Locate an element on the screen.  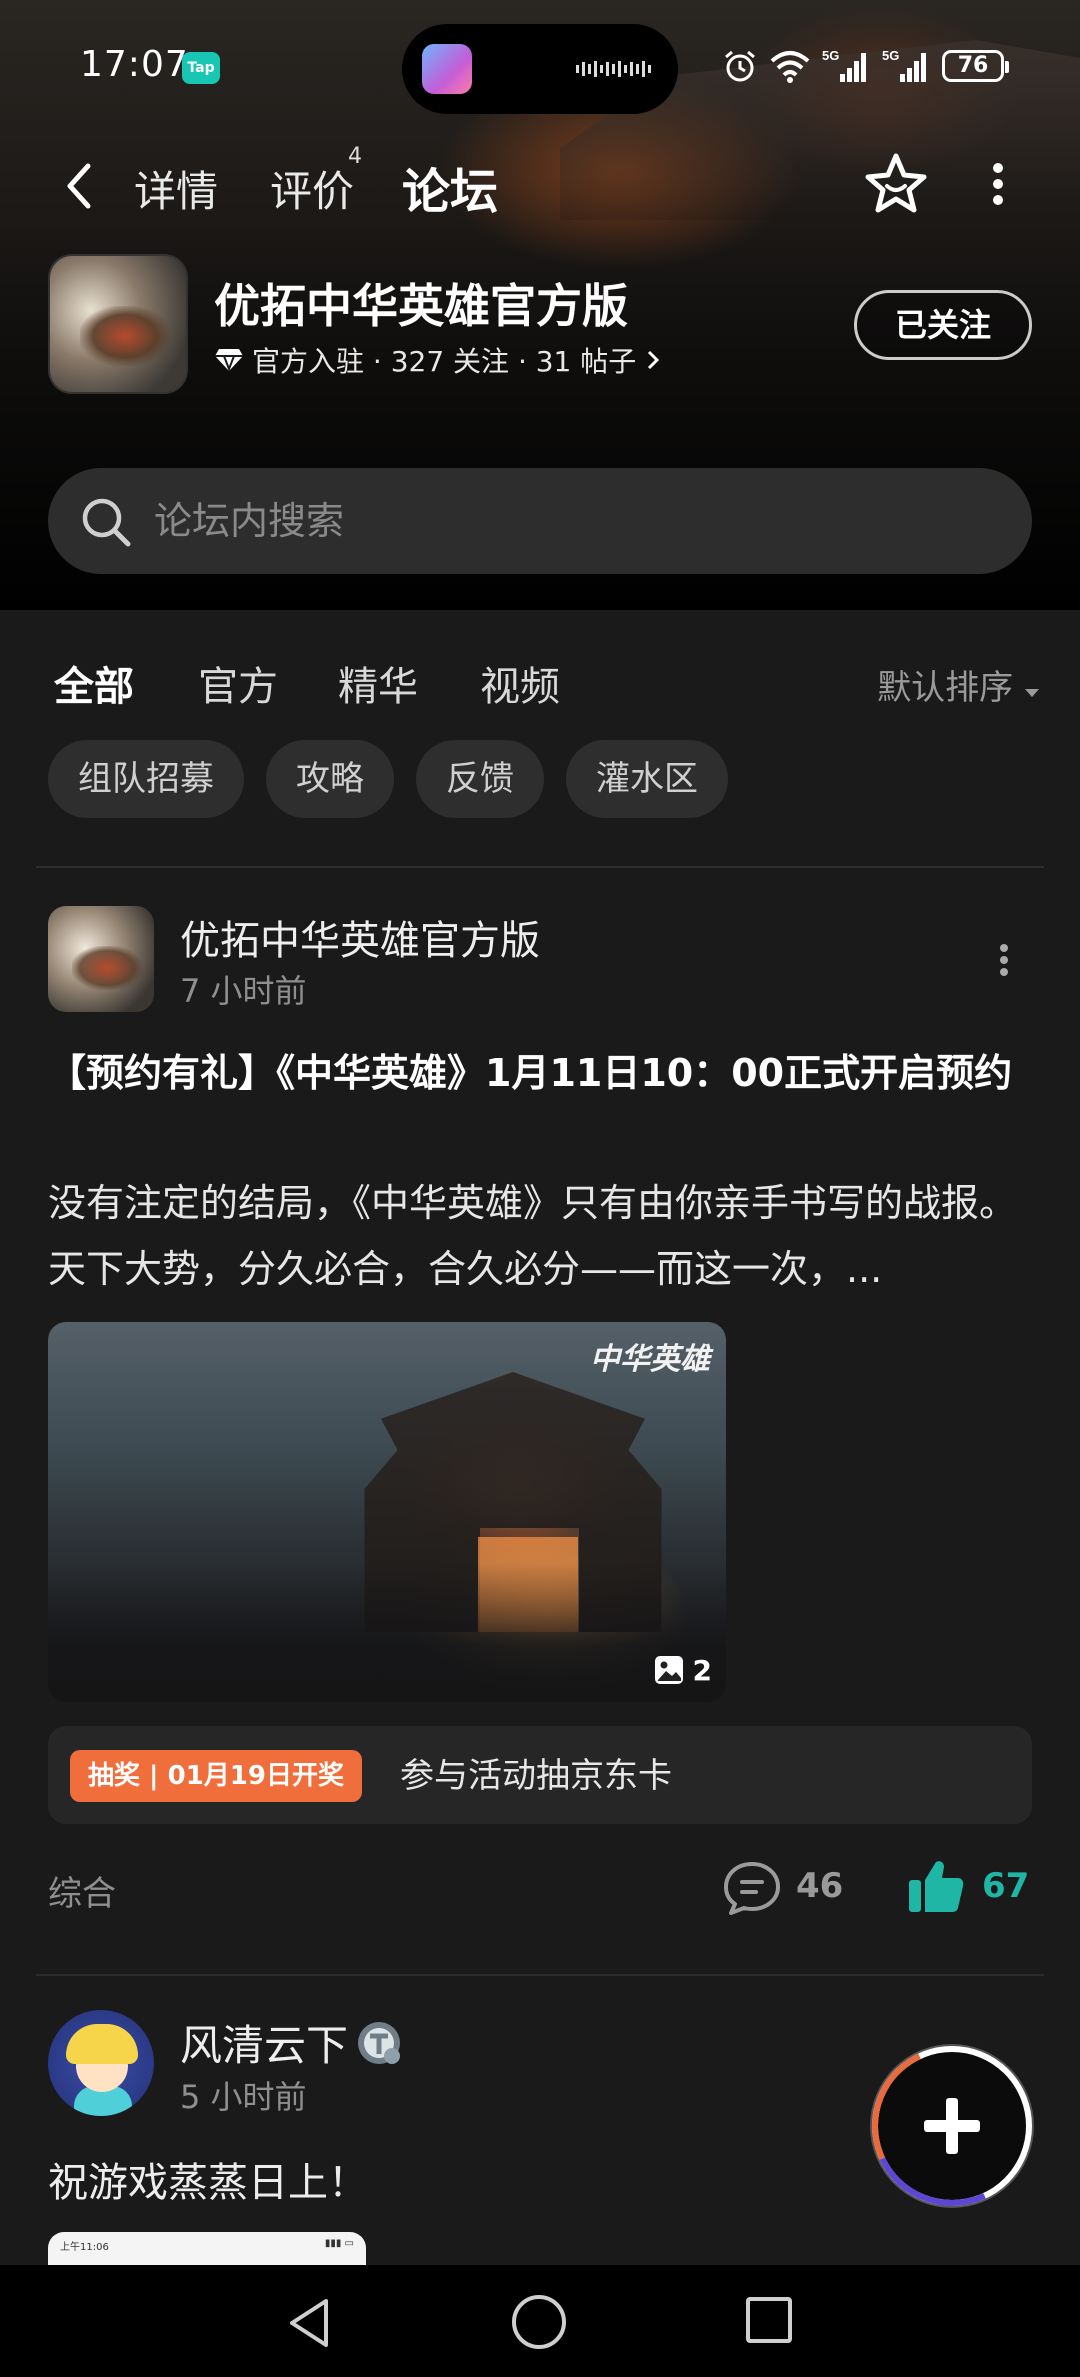
image-count: 2 is located at coordinates (702, 1670).